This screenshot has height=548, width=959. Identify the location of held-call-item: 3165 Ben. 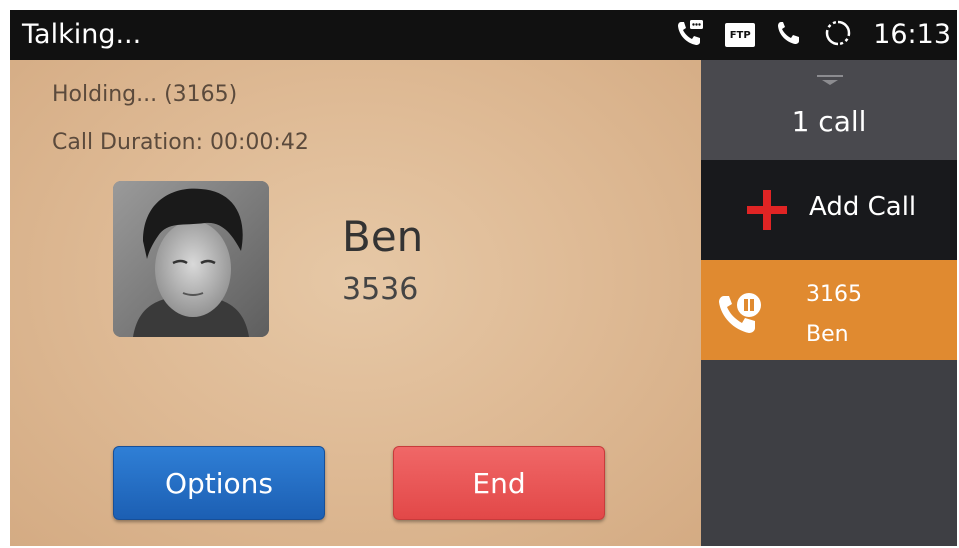
(829, 310).